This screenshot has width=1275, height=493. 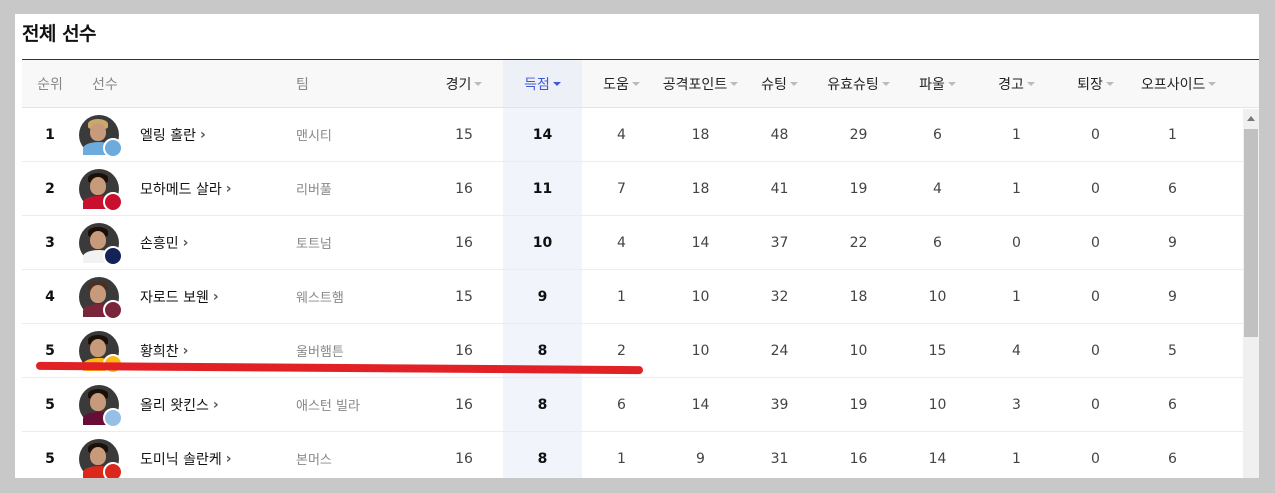 What do you see at coordinates (1197, 83) in the screenshot?
I see `col-offsides-header: 오프사이드` at bounding box center [1197, 83].